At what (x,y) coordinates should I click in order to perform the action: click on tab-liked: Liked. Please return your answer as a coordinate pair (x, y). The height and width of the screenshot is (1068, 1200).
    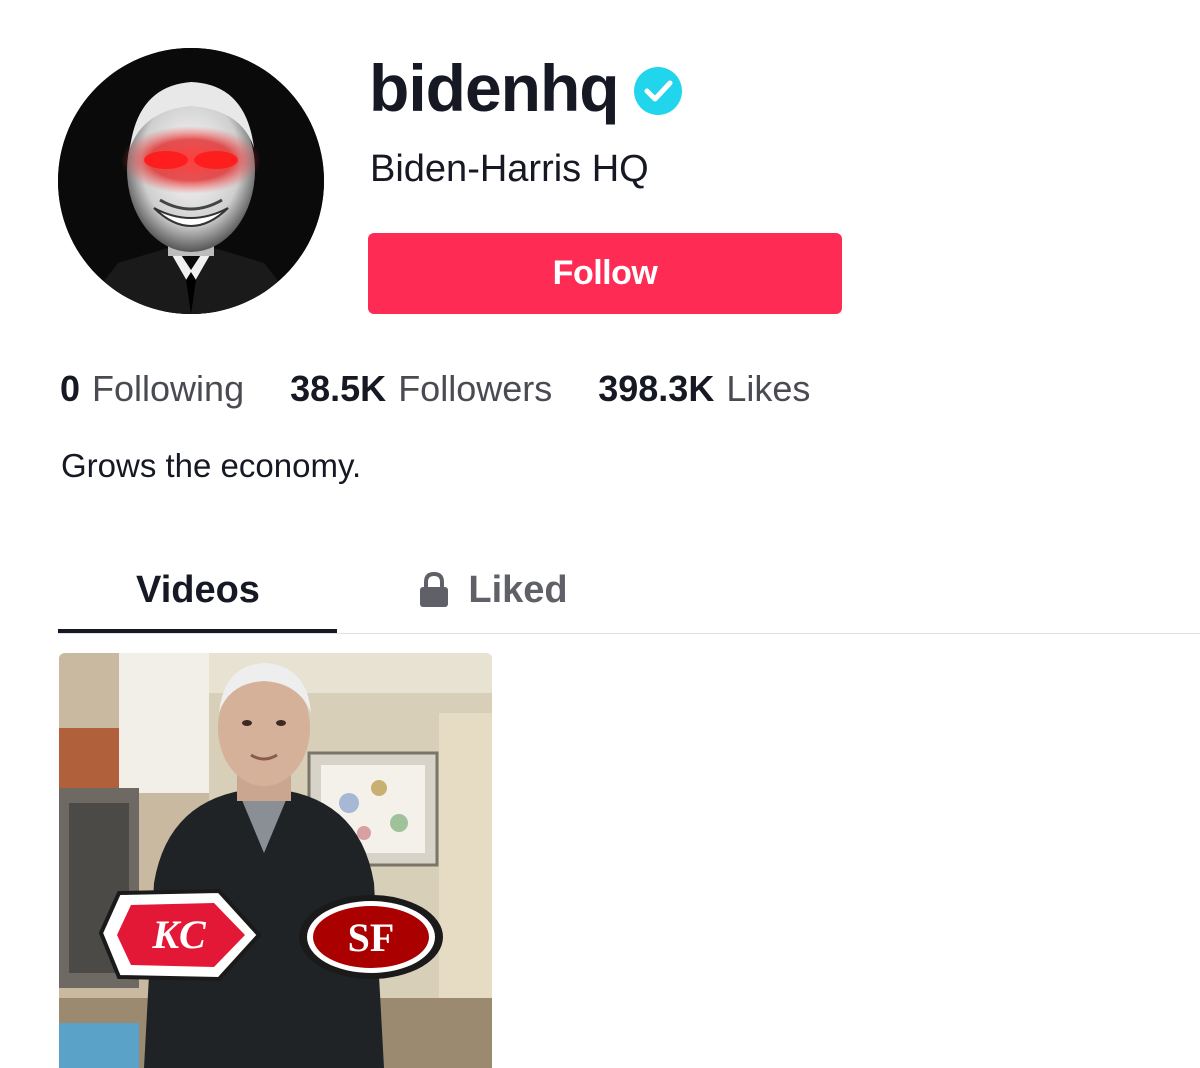
    Looking at the image, I should click on (493, 590).